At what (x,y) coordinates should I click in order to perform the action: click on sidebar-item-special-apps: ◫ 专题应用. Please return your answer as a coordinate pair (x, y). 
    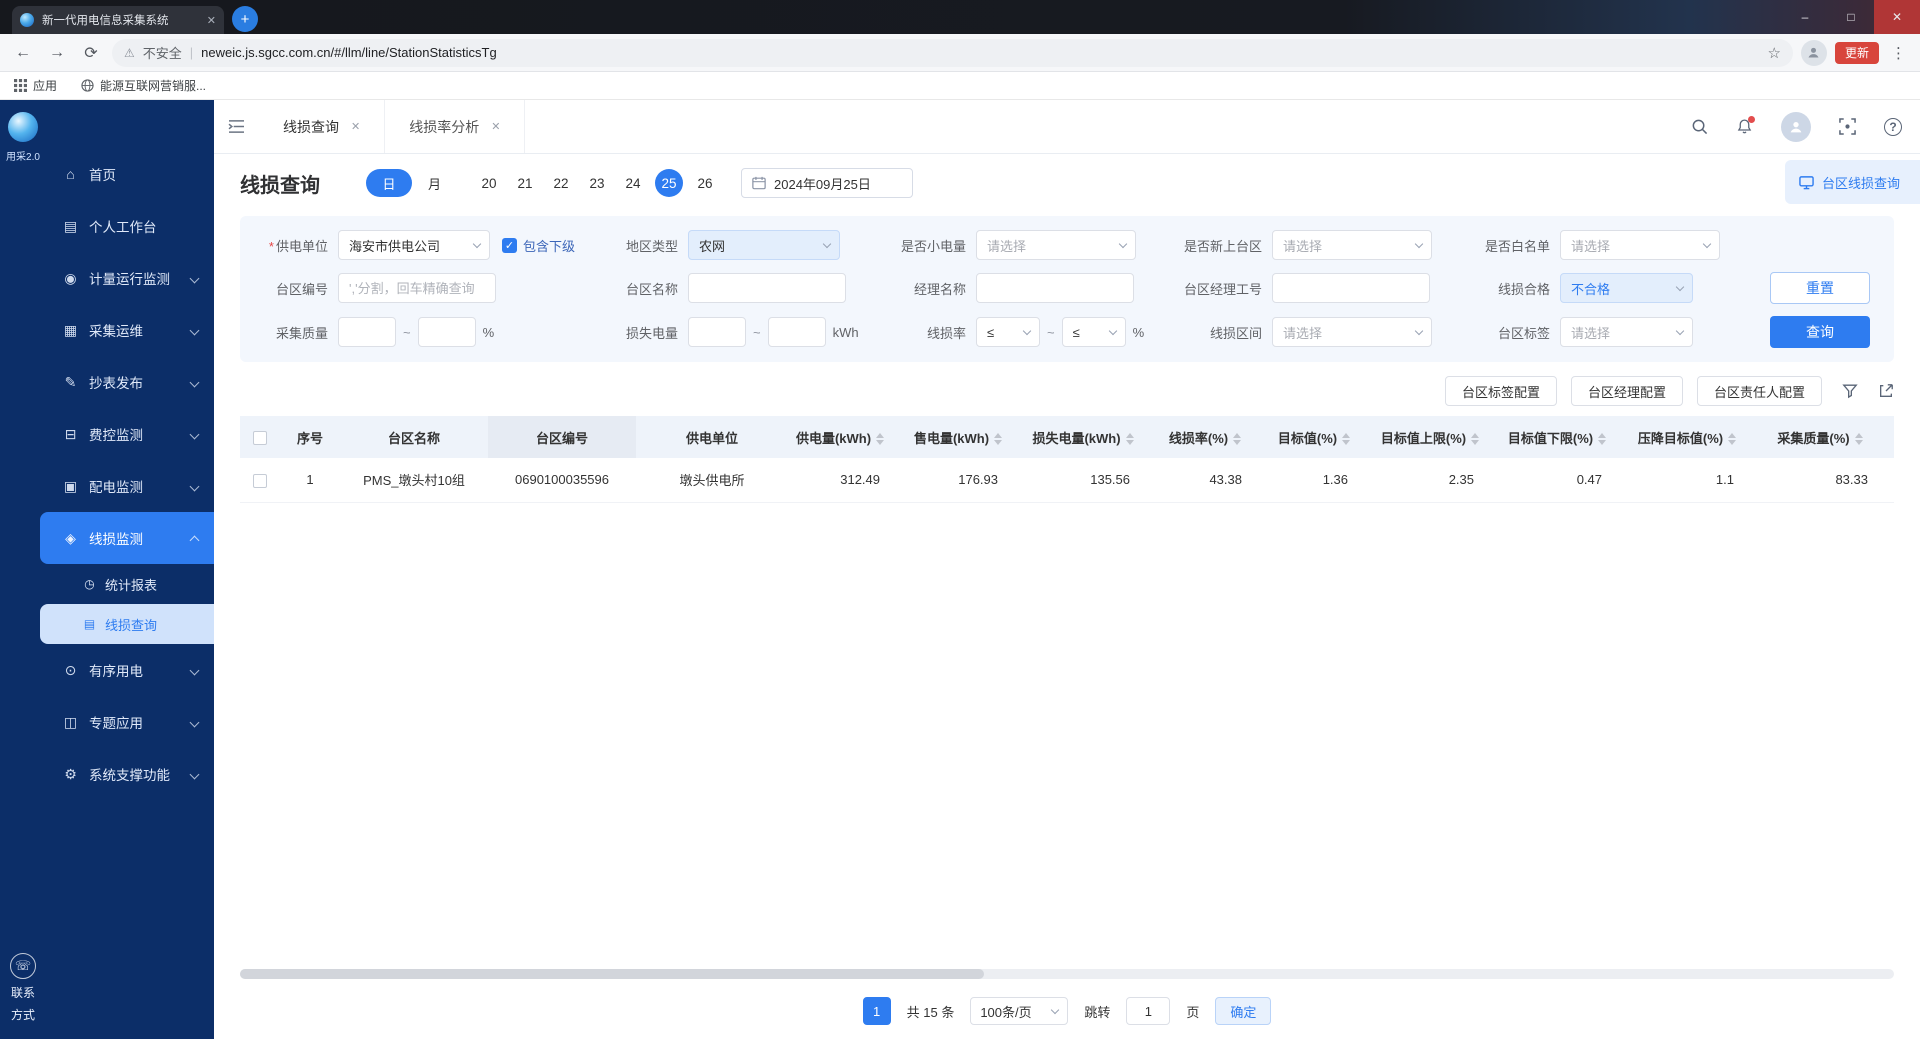
    Looking at the image, I should click on (127, 722).